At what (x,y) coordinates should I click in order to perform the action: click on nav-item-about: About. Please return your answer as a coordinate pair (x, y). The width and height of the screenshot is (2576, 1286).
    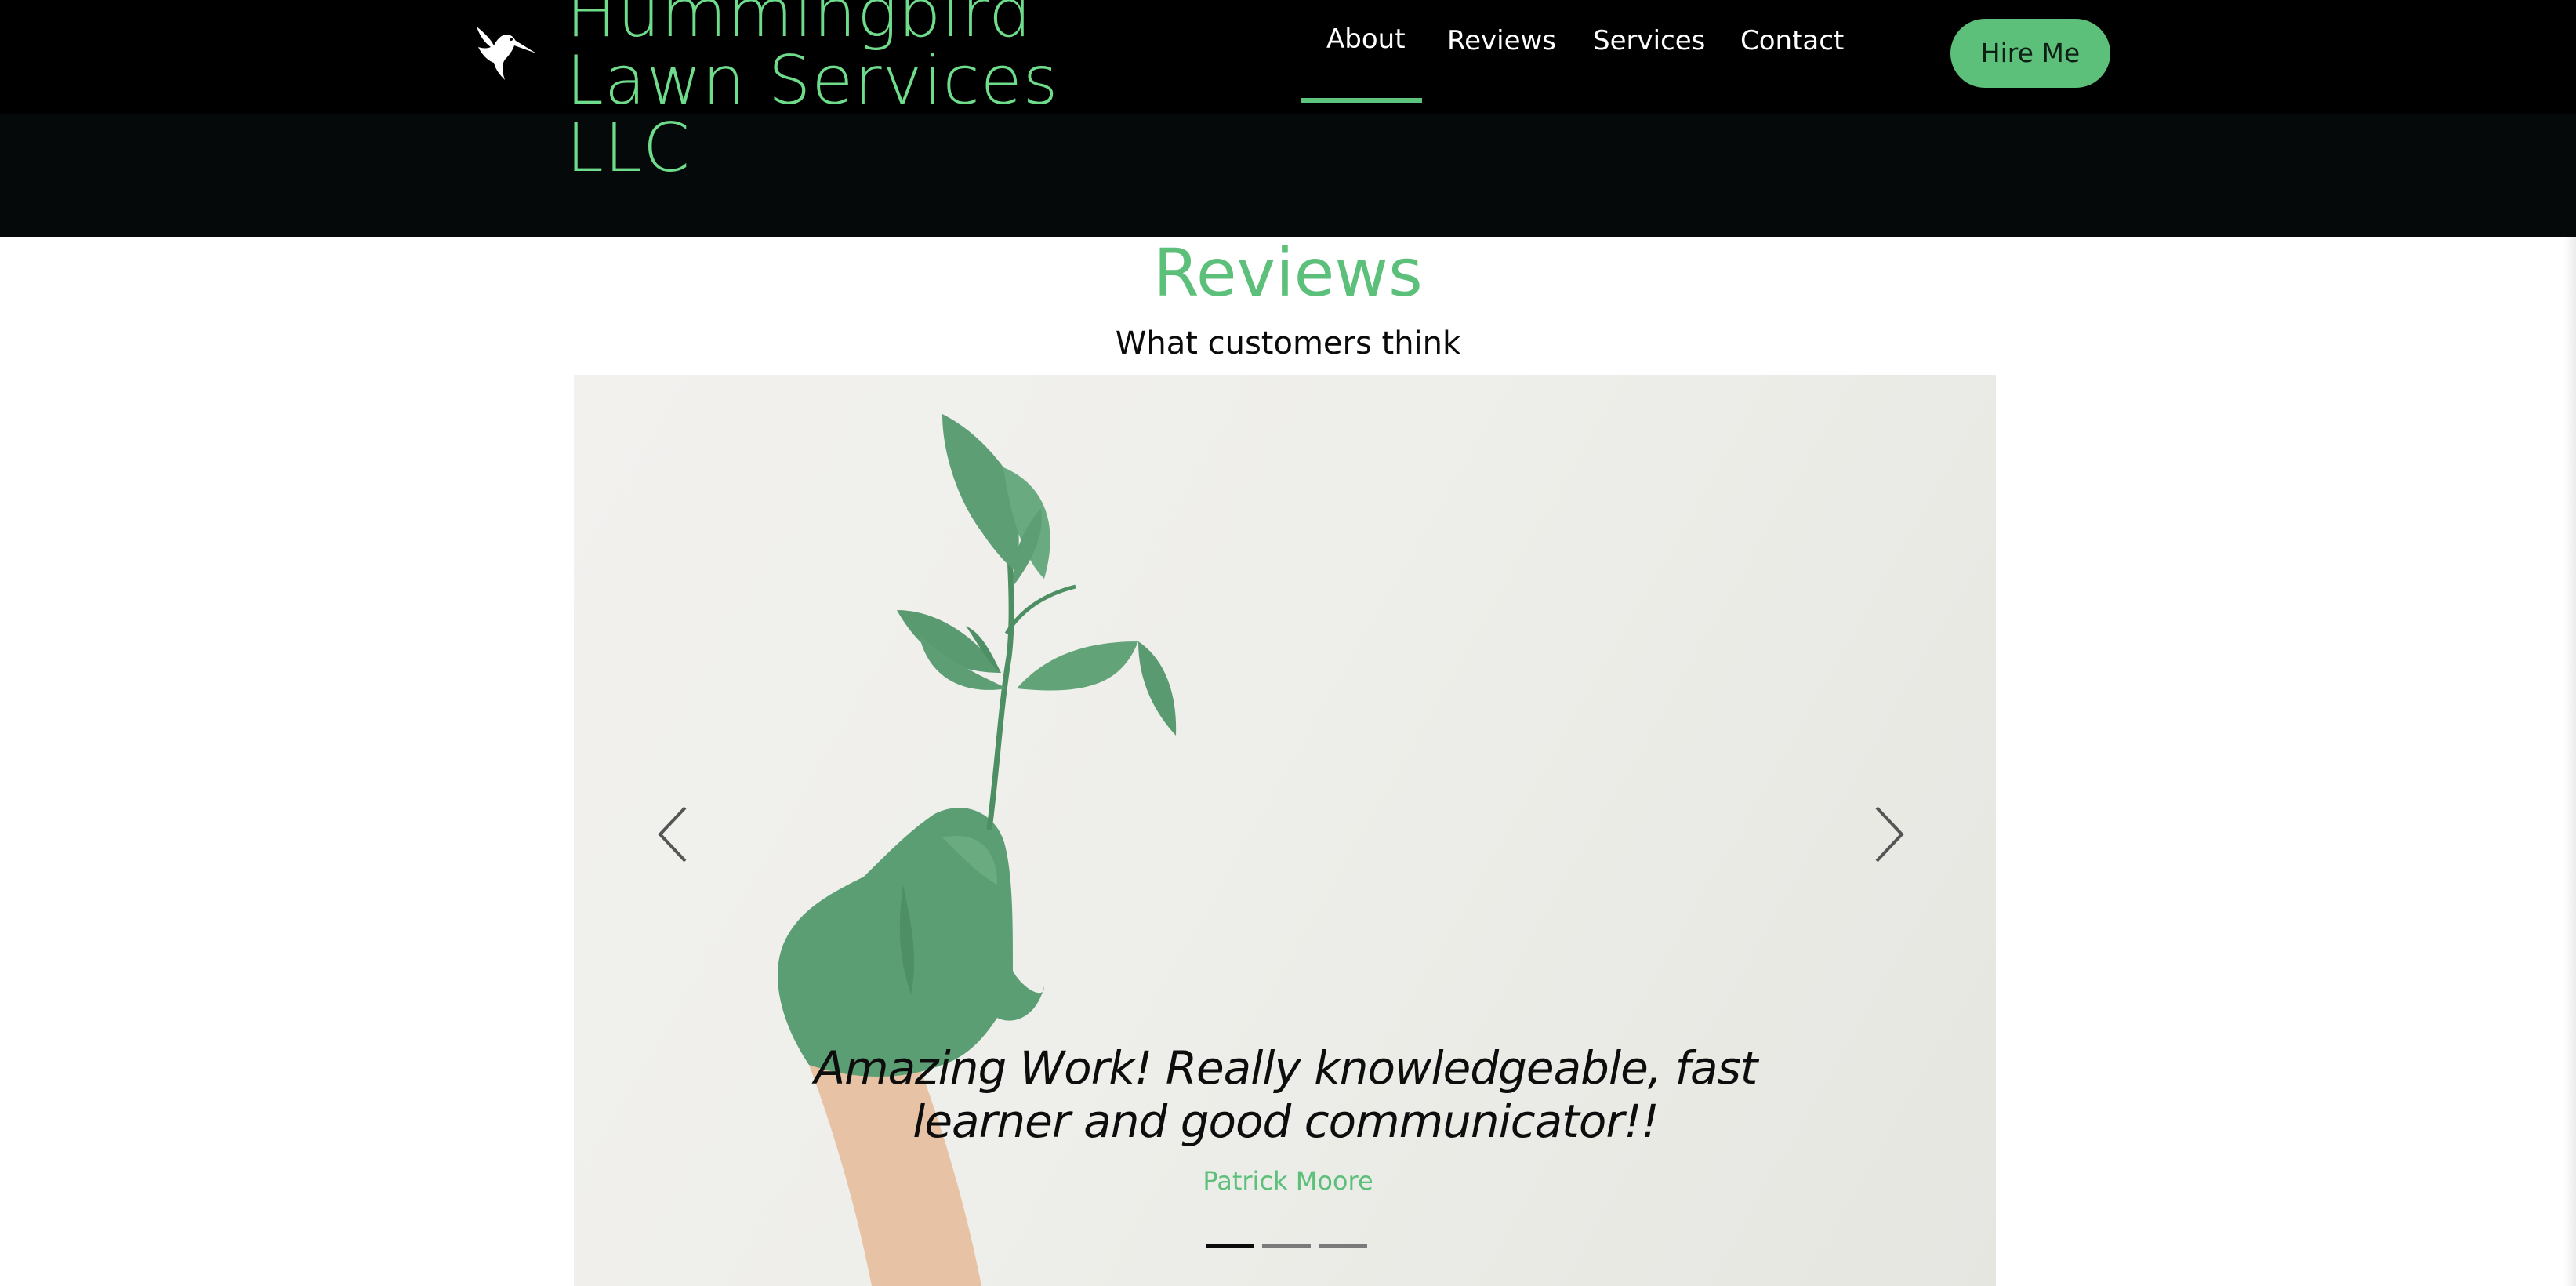
    Looking at the image, I should click on (1366, 39).